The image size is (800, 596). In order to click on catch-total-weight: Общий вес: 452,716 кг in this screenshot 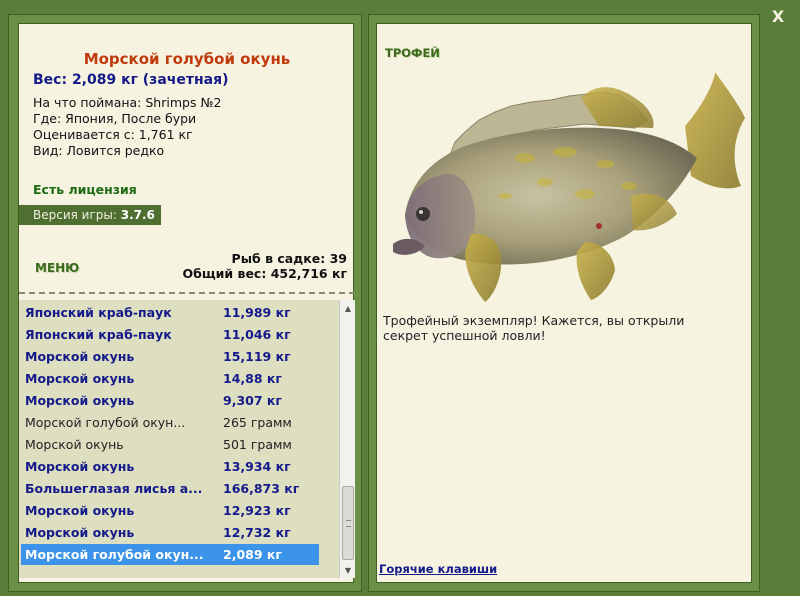, I will do `click(265, 273)`.